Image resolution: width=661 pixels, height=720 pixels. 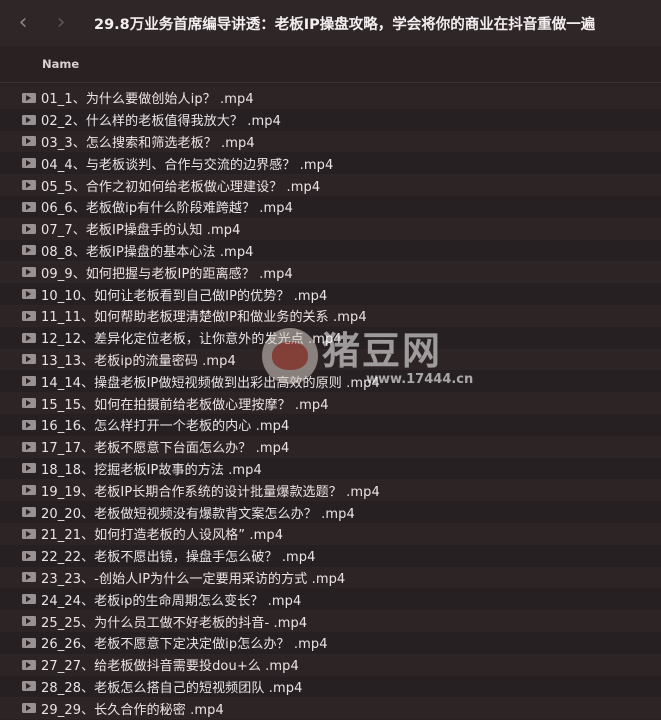 I want to click on file-row: 03_3、怎么搜索和筛选老板？ .mp4, so click(x=330, y=141).